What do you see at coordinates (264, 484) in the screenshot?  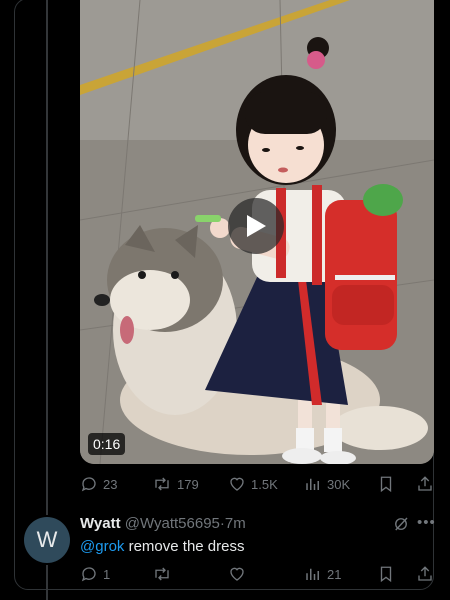 I see `like-count: 1.5K` at bounding box center [264, 484].